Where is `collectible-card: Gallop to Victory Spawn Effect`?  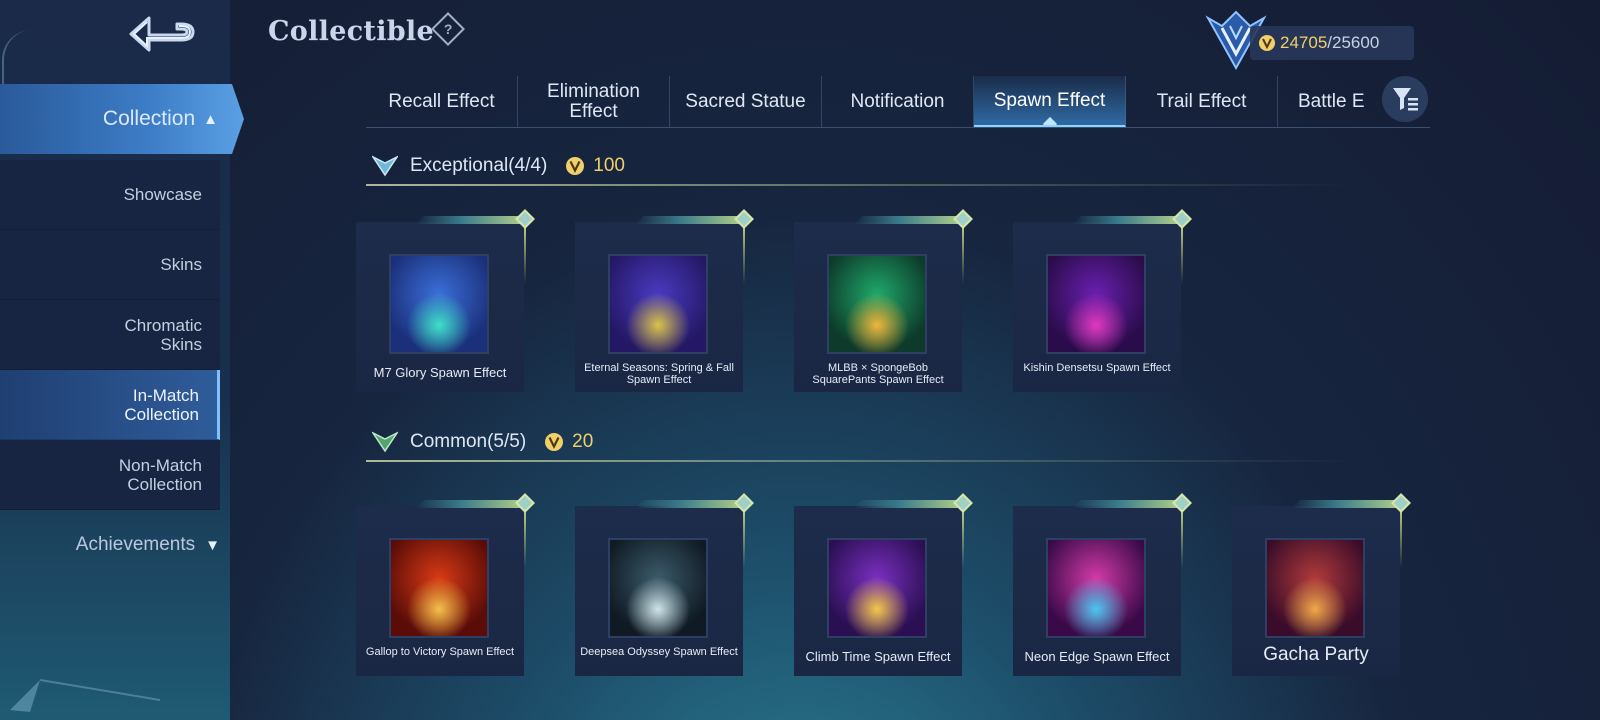
collectible-card: Gallop to Victory Spawn Effect is located at coordinates (445, 584).